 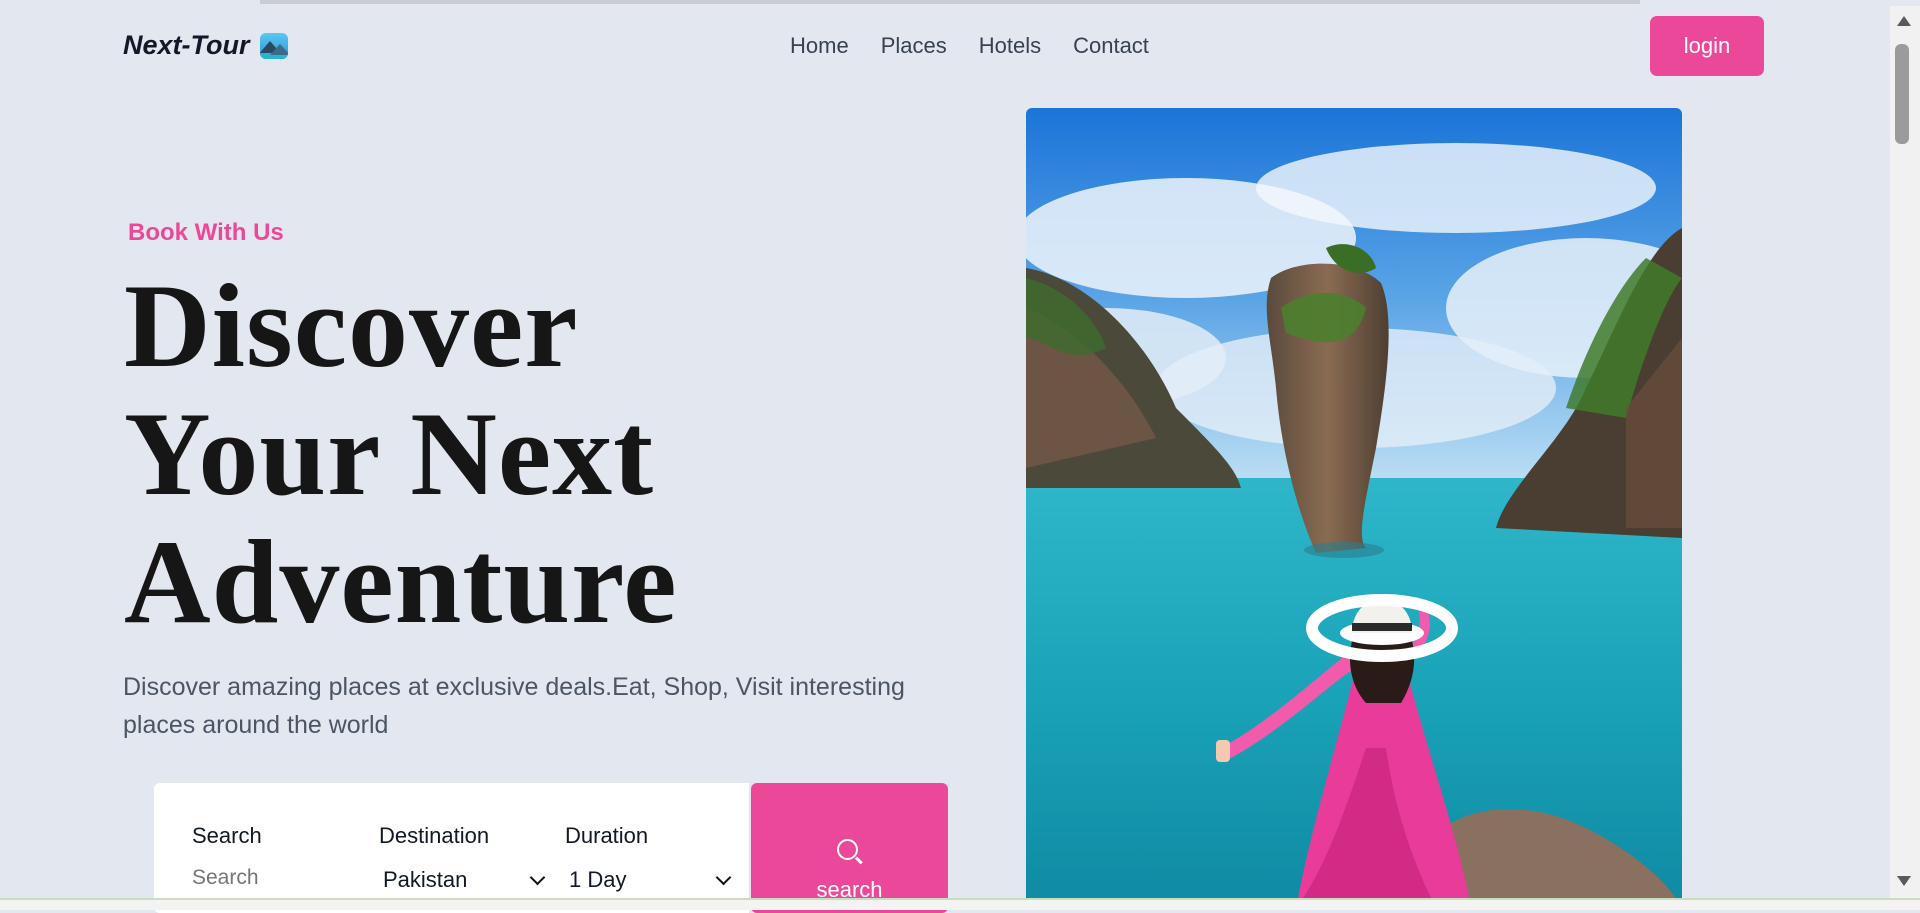 What do you see at coordinates (607, 835) in the screenshot?
I see `duration-label: Duration` at bounding box center [607, 835].